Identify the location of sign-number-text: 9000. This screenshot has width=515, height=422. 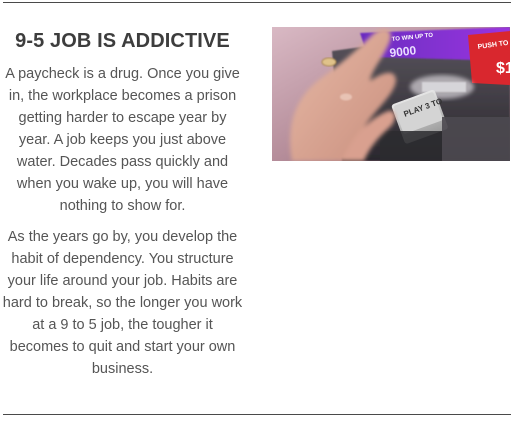
(403, 51).